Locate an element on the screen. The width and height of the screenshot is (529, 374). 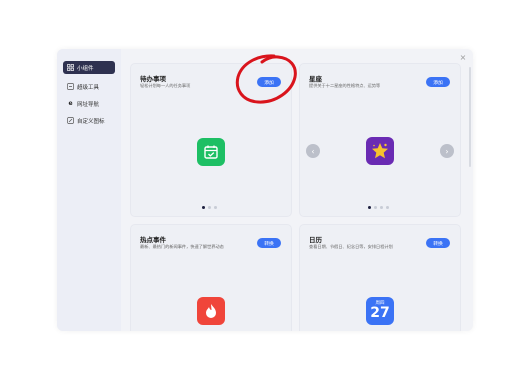
fire-icon is located at coordinates (211, 311).